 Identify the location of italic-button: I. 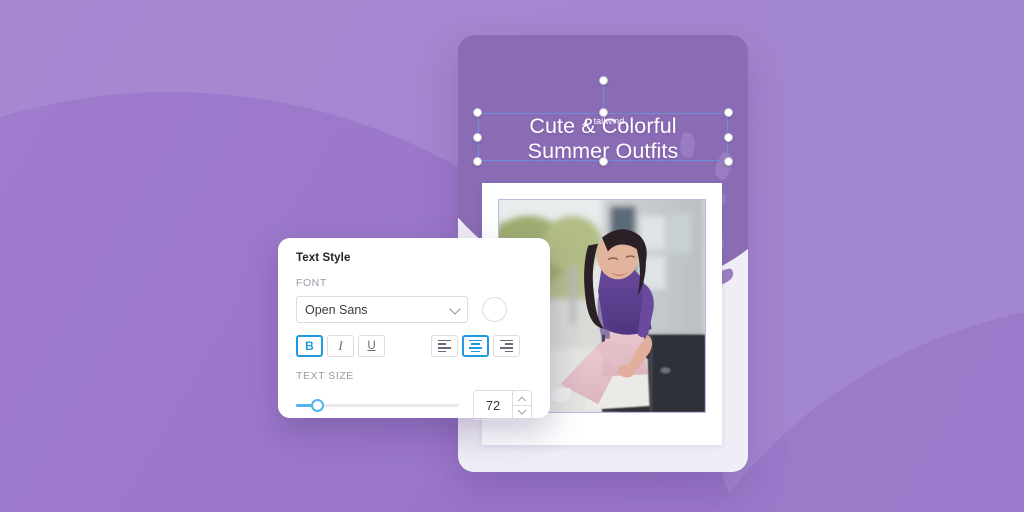
(340, 346).